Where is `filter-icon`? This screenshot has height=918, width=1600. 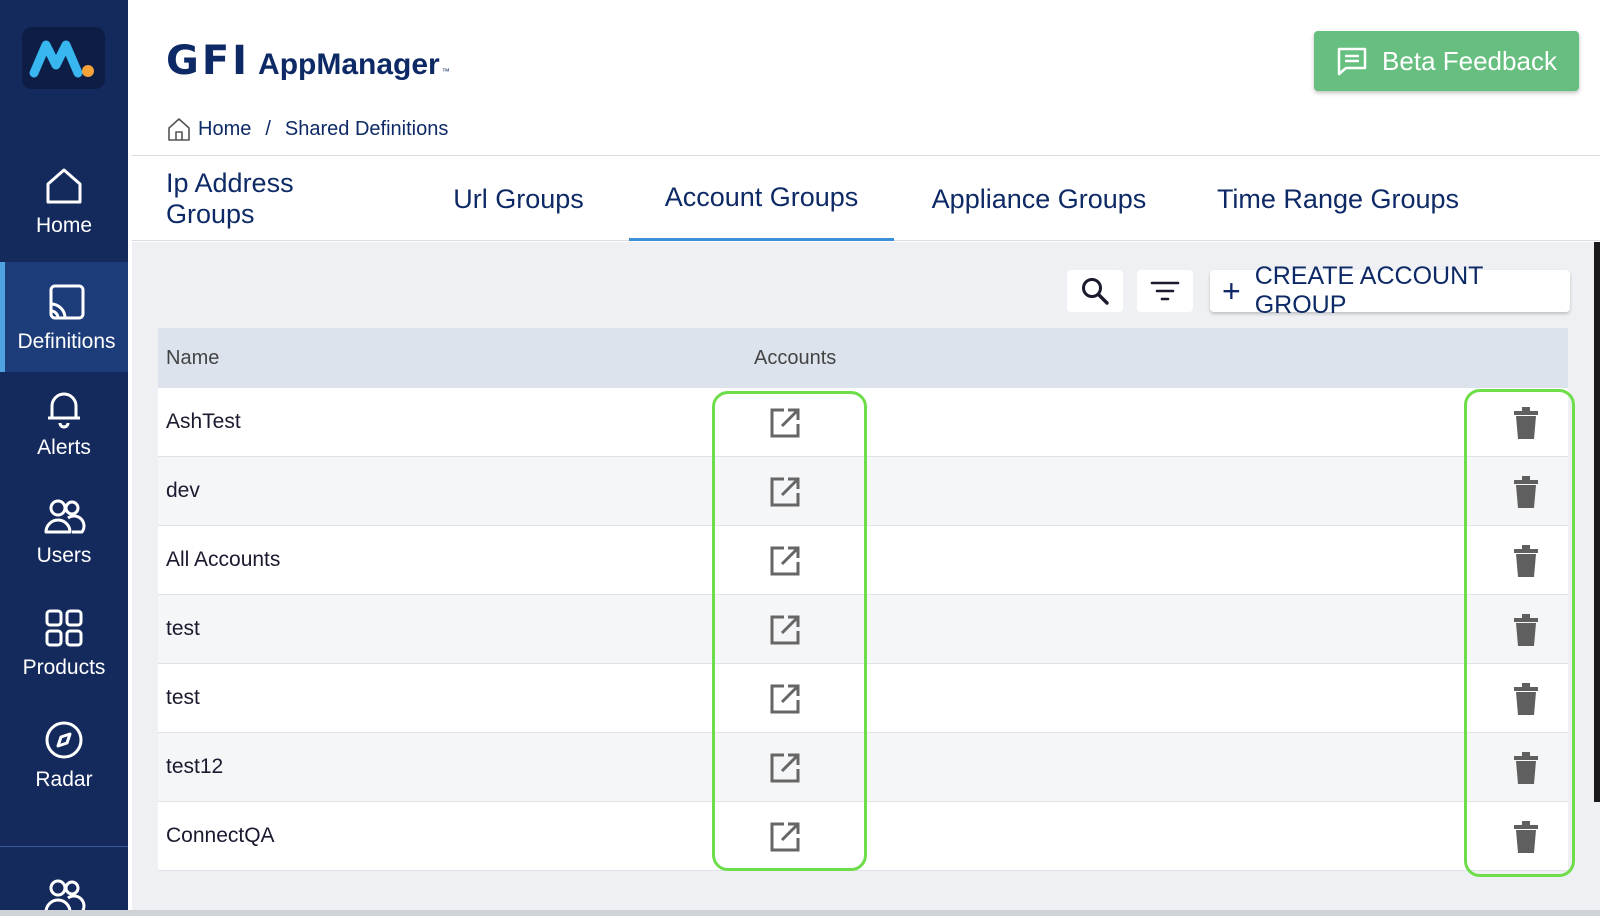 filter-icon is located at coordinates (1165, 291).